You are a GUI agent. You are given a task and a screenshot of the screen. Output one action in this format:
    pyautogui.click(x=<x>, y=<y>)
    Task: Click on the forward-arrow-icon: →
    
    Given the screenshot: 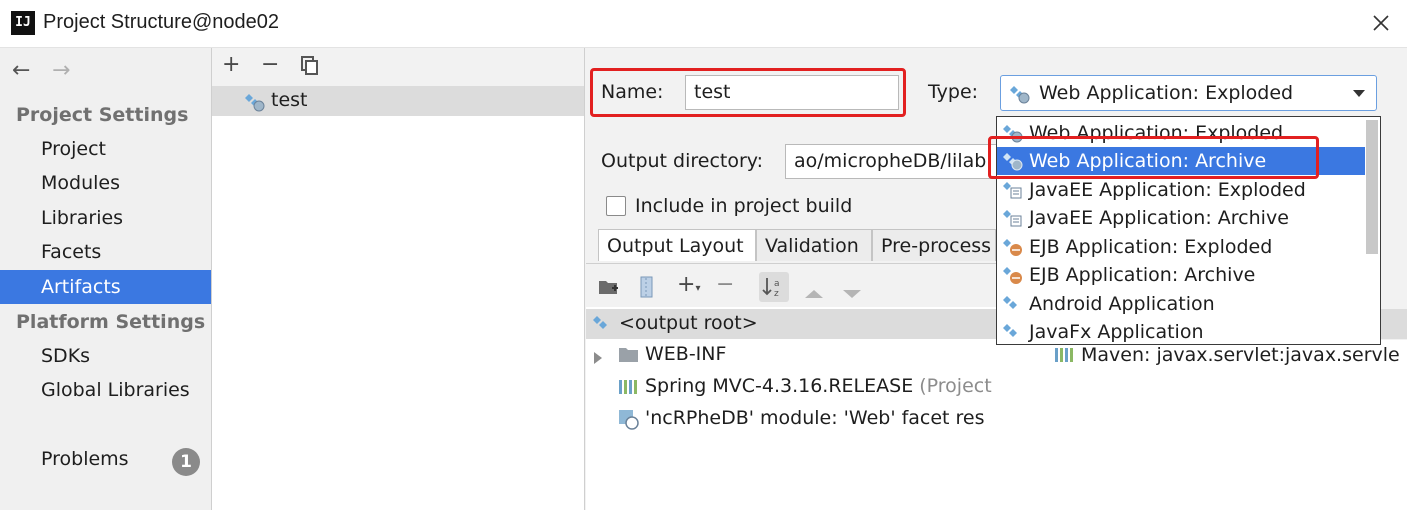 What is the action you would take?
    pyautogui.click(x=61, y=70)
    